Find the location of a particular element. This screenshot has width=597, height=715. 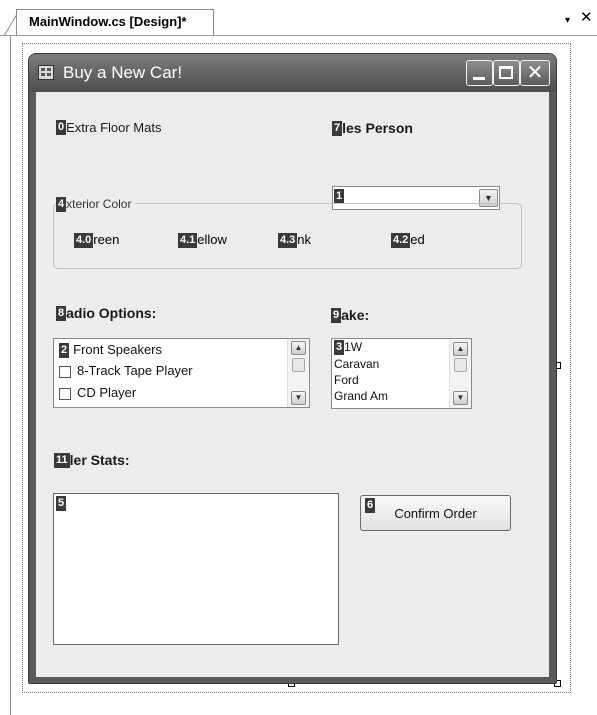

list-item-label: 1W is located at coordinates (353, 347).